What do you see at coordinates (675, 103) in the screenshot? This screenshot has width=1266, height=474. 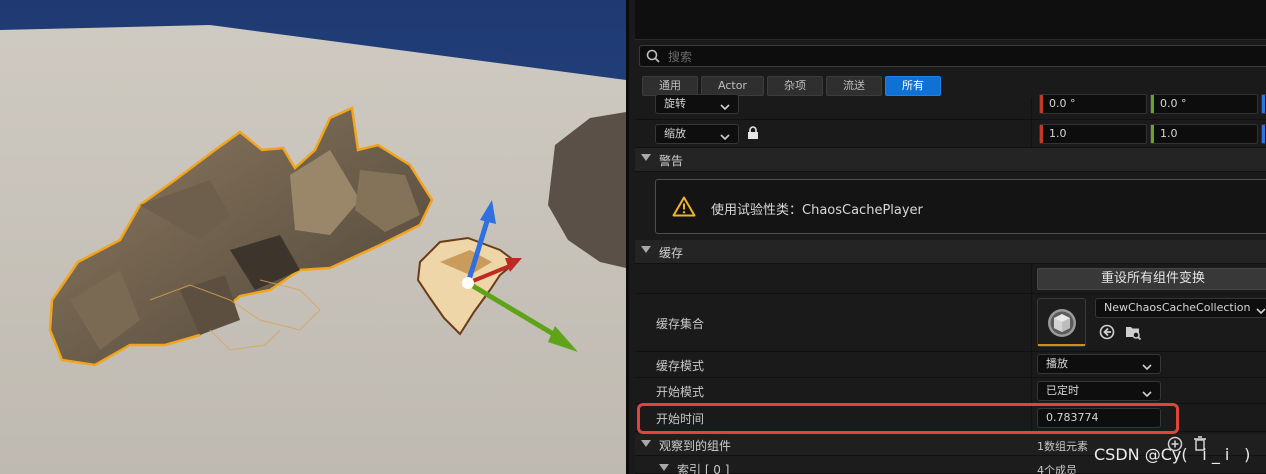 I see `rotation-label: 旋转` at bounding box center [675, 103].